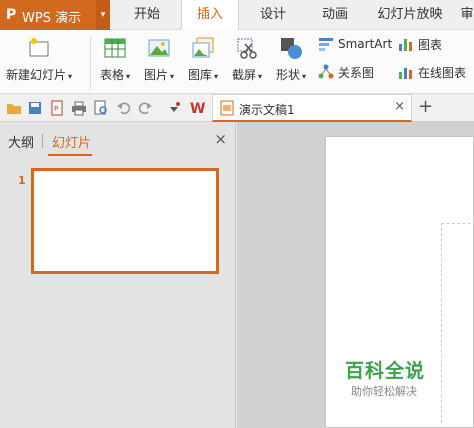  Describe the element at coordinates (267, 110) in the screenshot. I see `document-title: 演示文稿1` at that location.